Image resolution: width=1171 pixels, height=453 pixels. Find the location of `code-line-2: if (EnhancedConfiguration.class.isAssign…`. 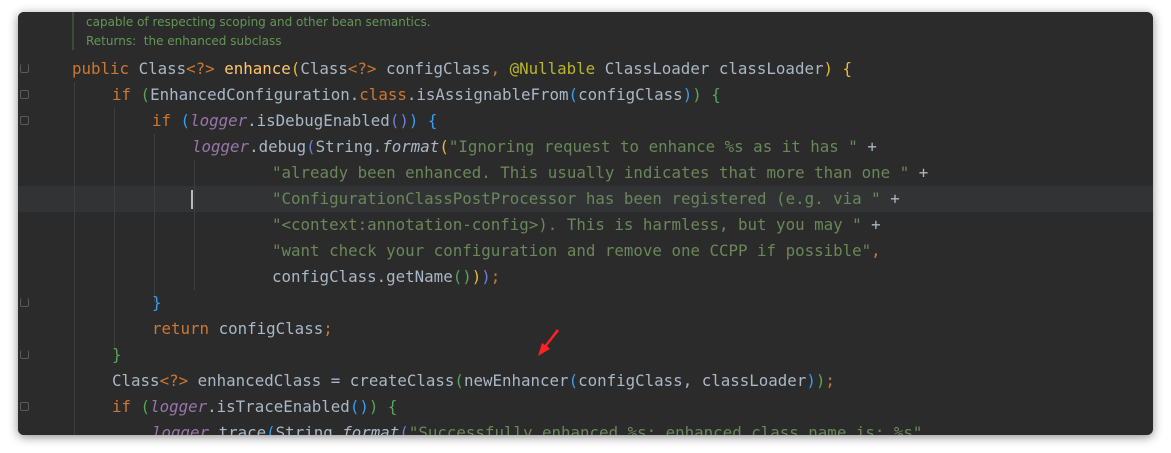

code-line-2: if (EnhancedConfiguration.class.isAssign… is located at coordinates (416, 95).